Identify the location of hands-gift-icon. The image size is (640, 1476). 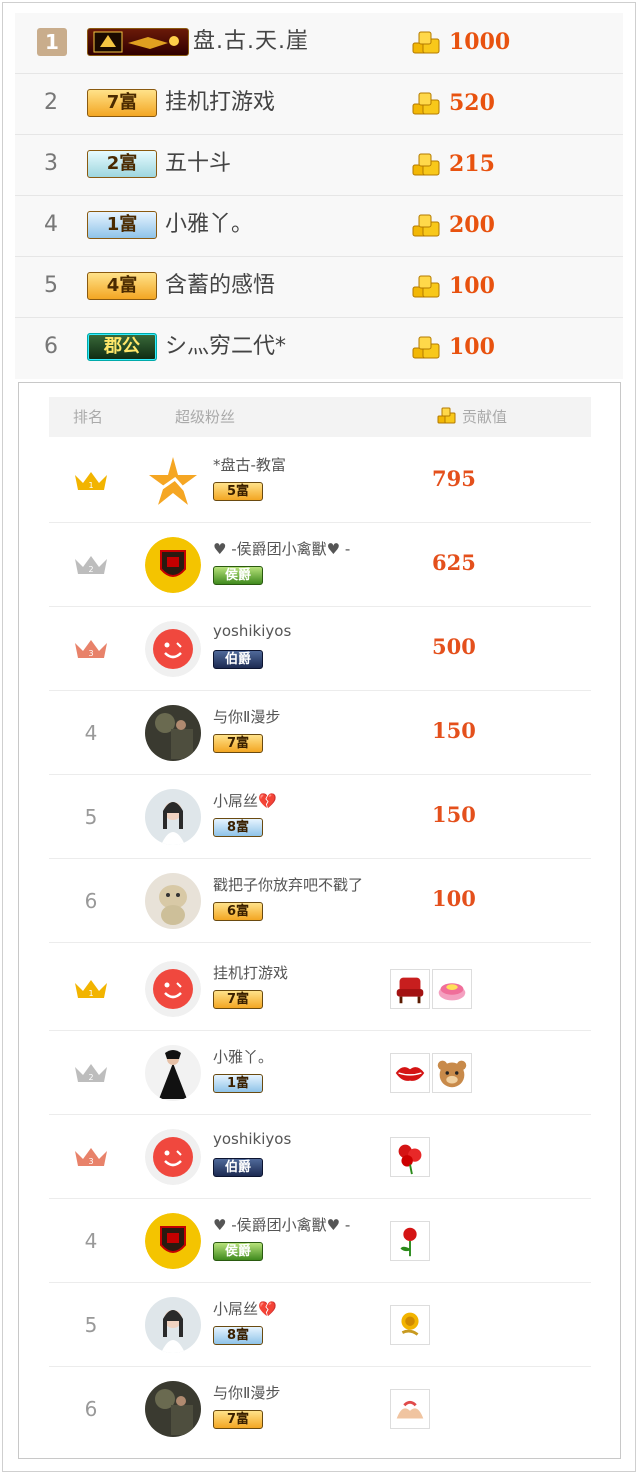
(410, 1409).